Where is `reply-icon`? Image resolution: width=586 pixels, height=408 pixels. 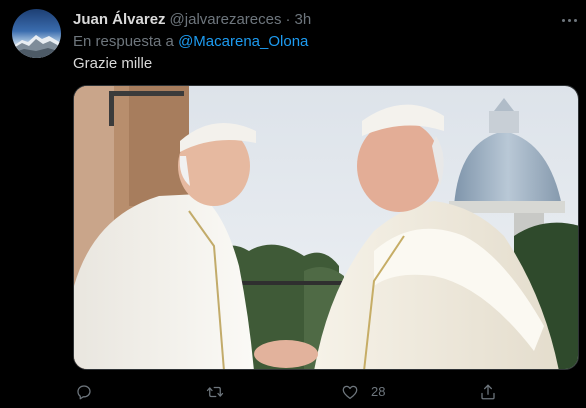
reply-icon is located at coordinates (84, 392).